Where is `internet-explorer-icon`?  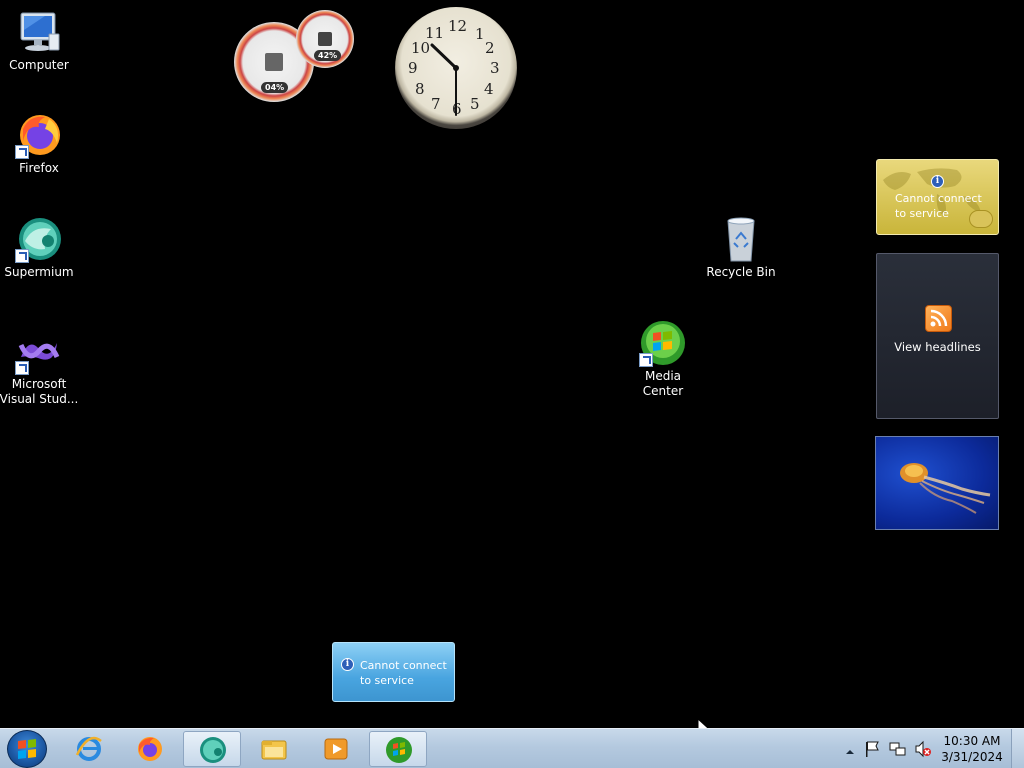
internet-explorer-icon is located at coordinates (88, 748).